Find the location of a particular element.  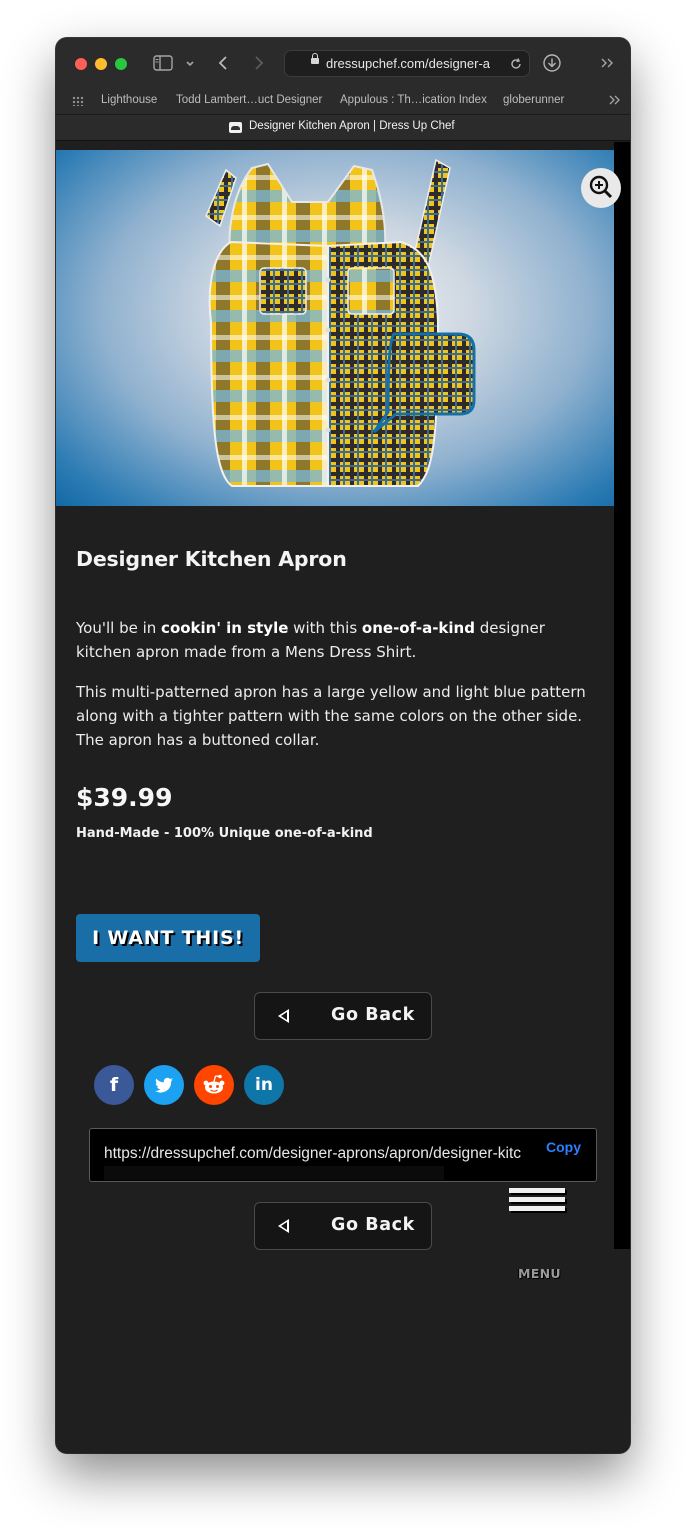

more-bookmarks-chevron-icon is located at coordinates (615, 100).